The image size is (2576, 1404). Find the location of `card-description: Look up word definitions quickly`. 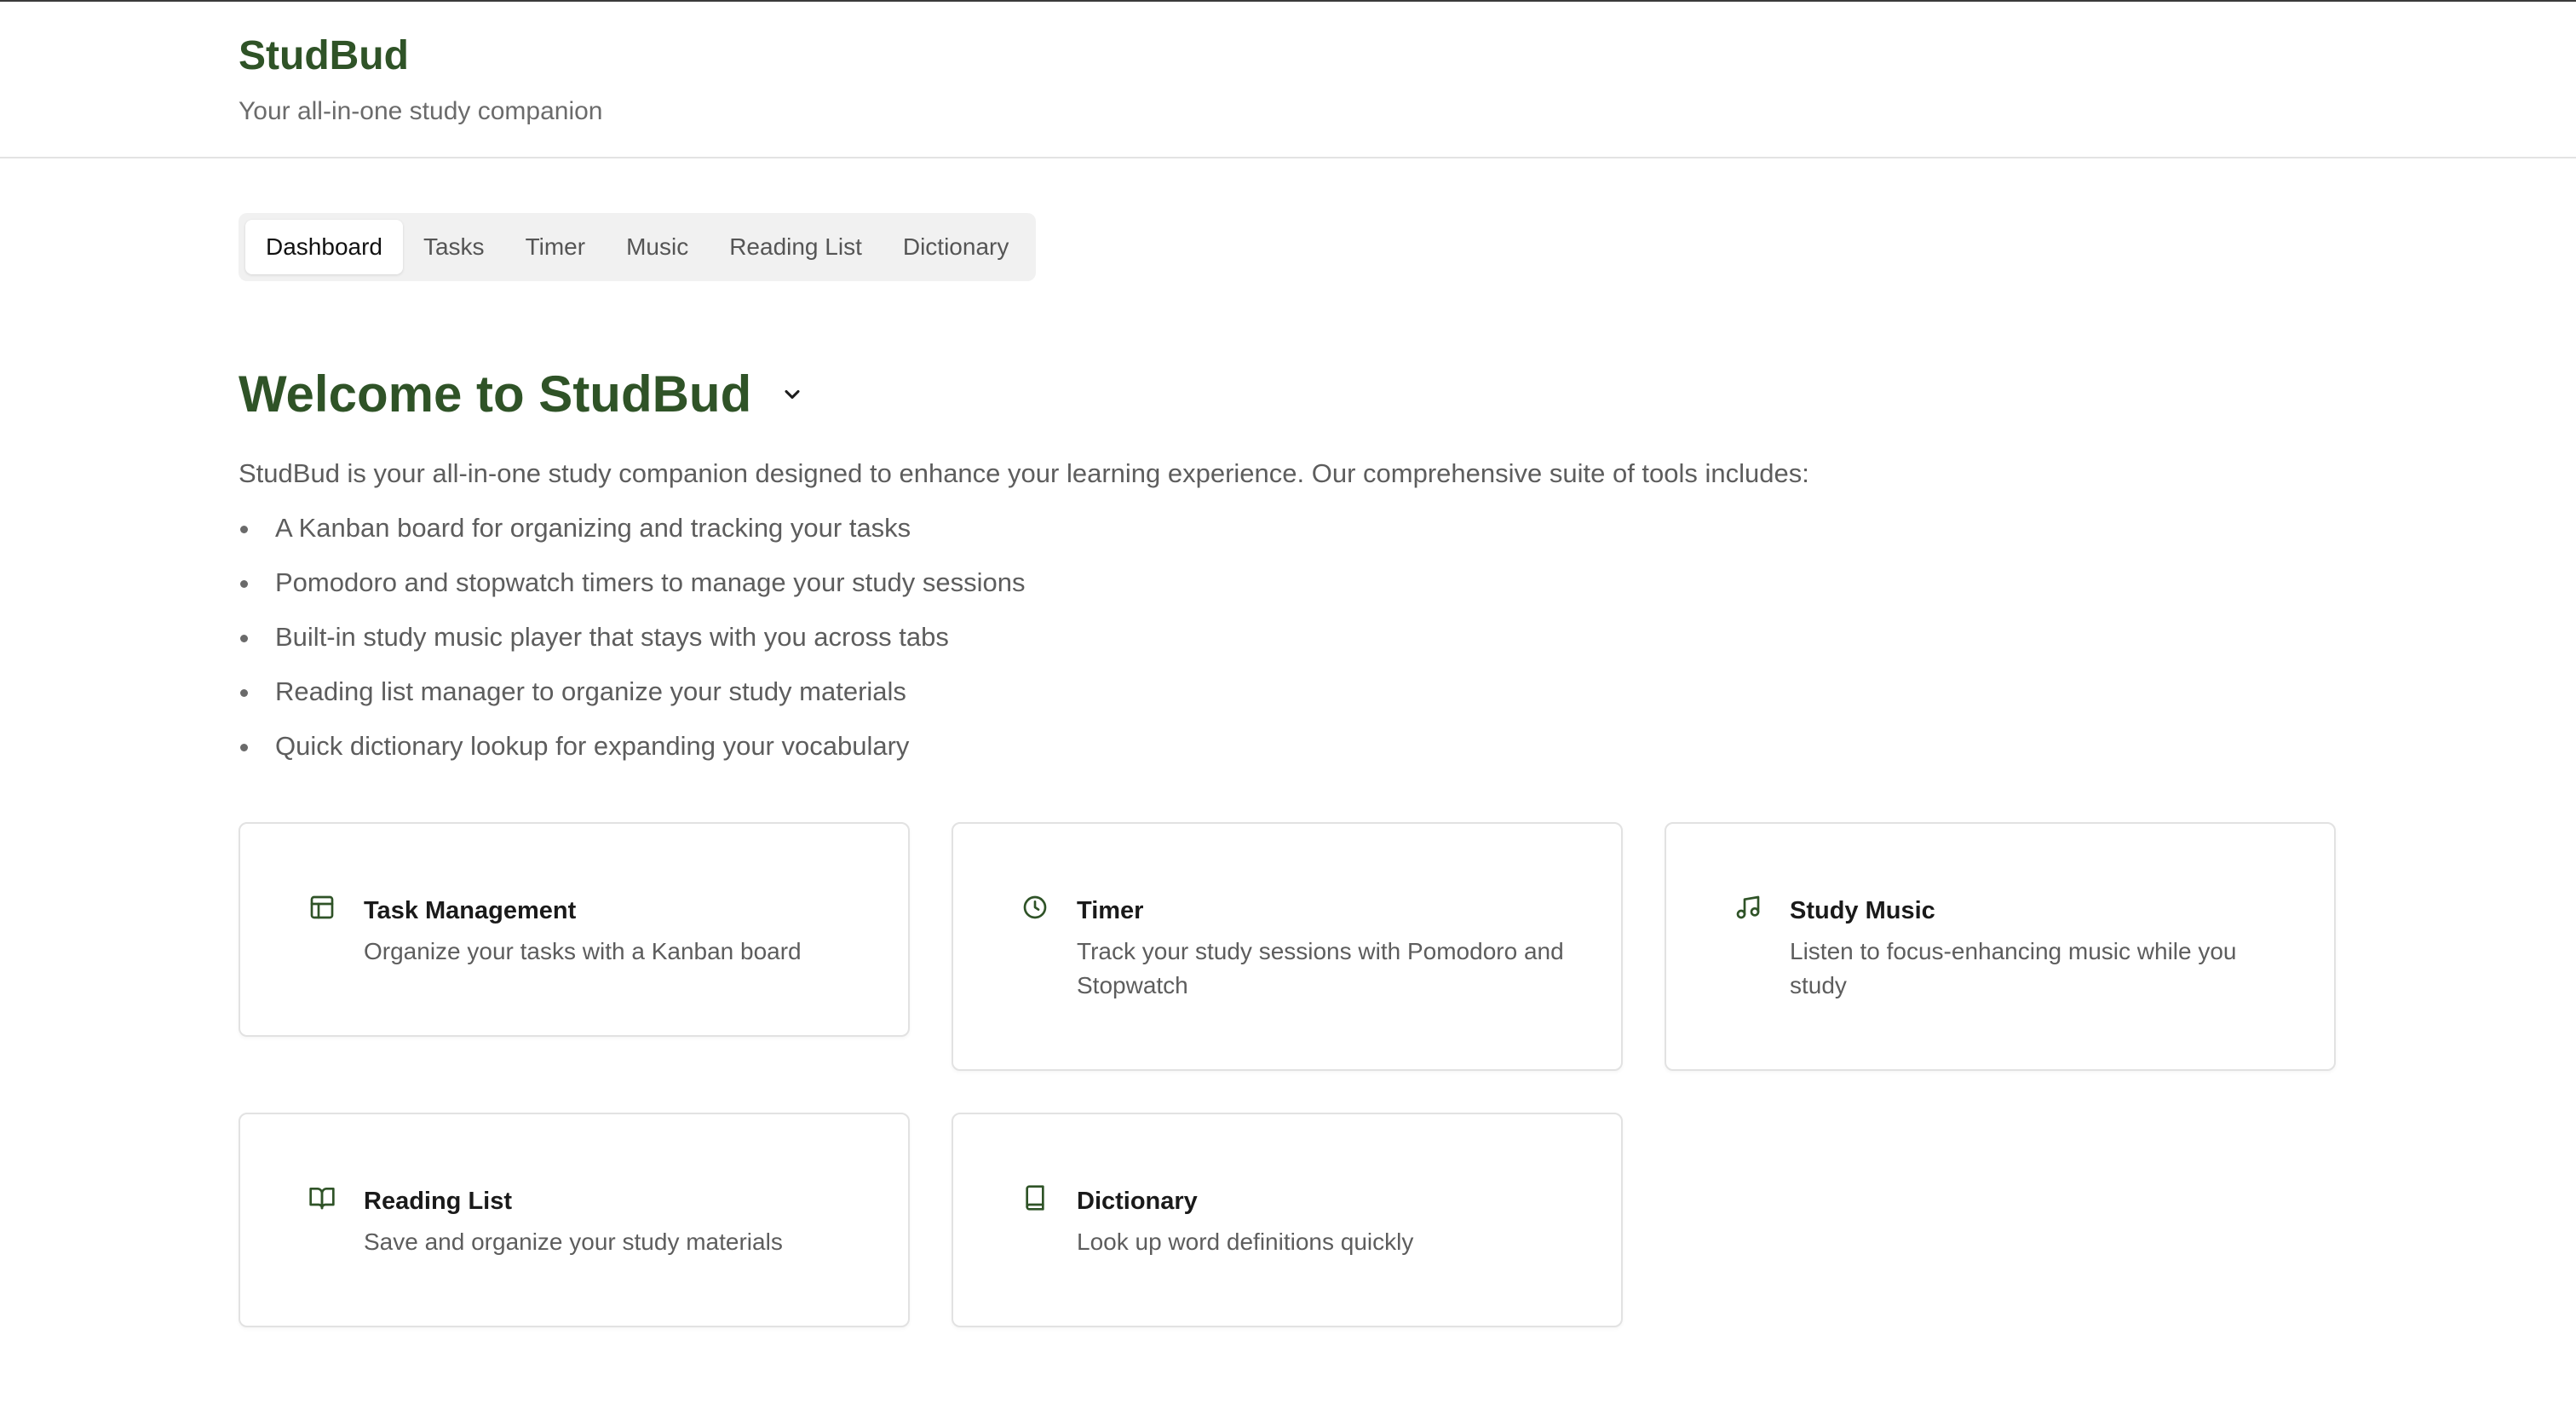

card-description: Look up word definitions quickly is located at coordinates (1245, 1241).